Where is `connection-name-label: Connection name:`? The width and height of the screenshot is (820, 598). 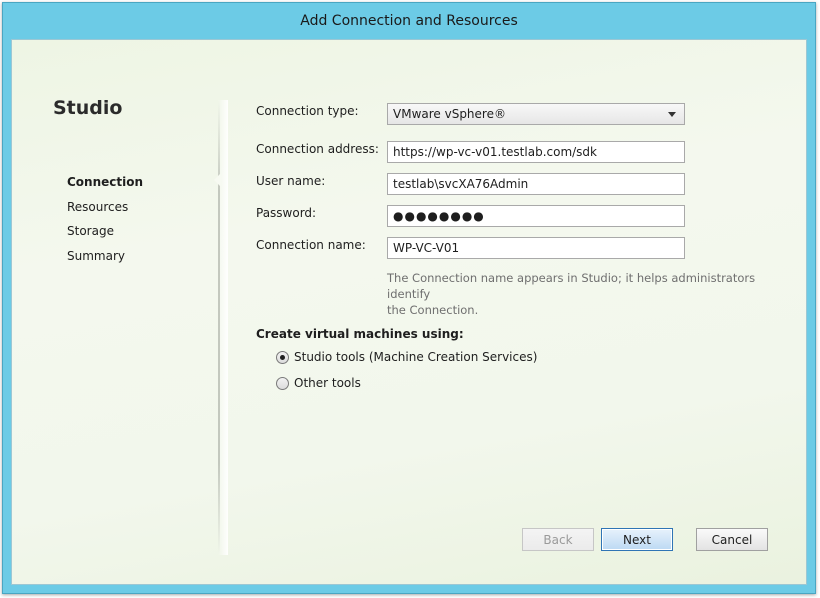 connection-name-label: Connection name: is located at coordinates (311, 245).